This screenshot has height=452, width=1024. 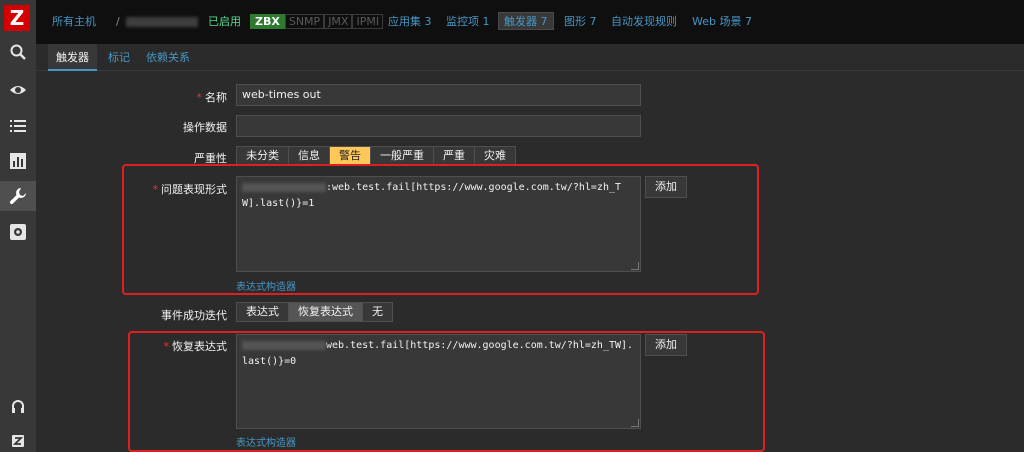 What do you see at coordinates (438, 126) in the screenshot?
I see `opdata-input` at bounding box center [438, 126].